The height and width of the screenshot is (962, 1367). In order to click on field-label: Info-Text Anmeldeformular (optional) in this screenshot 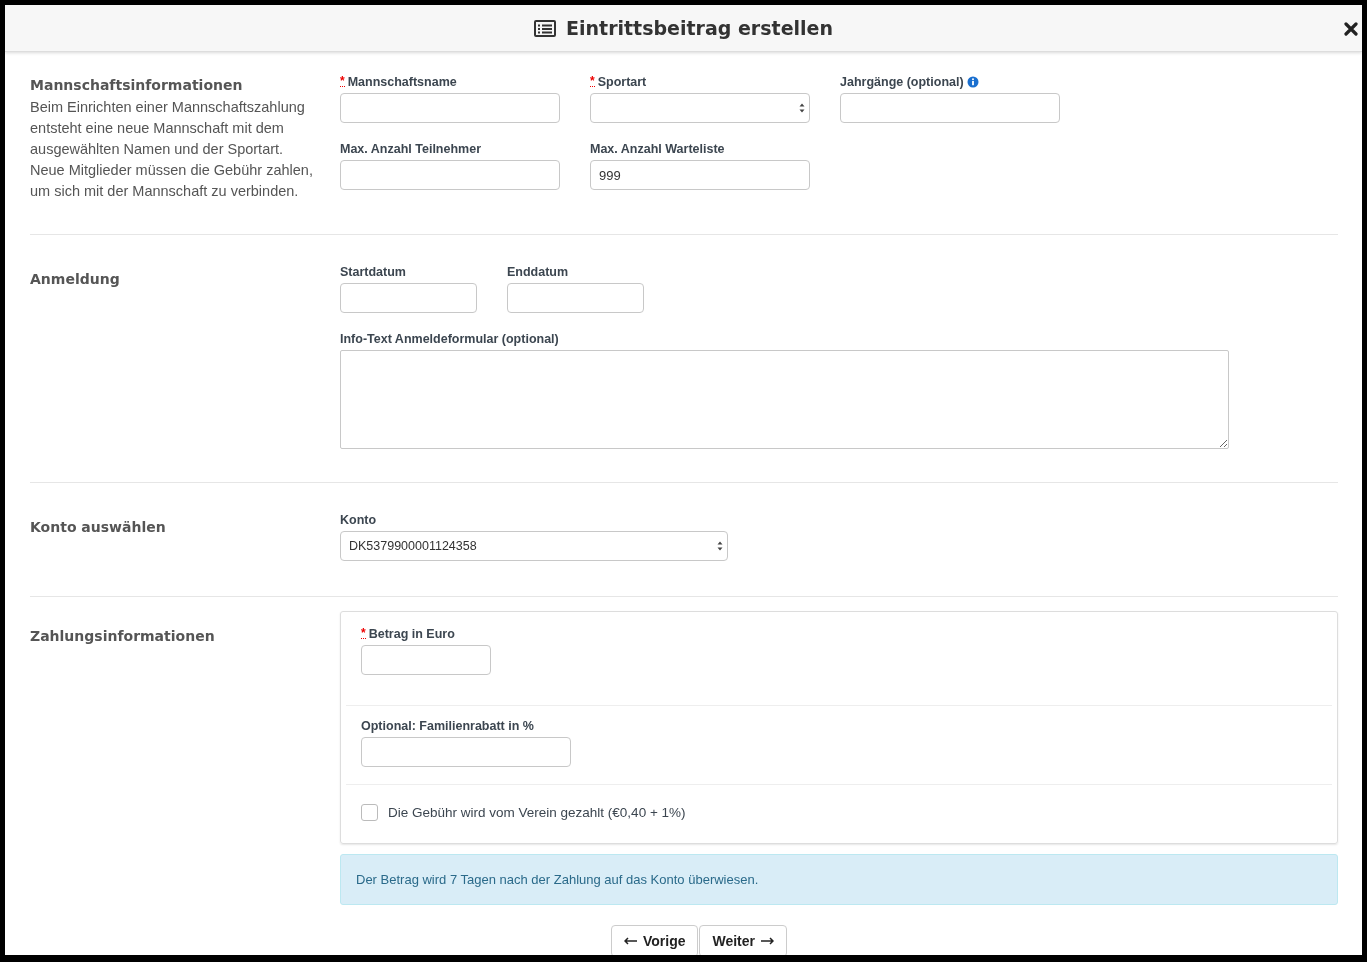, I will do `click(449, 339)`.